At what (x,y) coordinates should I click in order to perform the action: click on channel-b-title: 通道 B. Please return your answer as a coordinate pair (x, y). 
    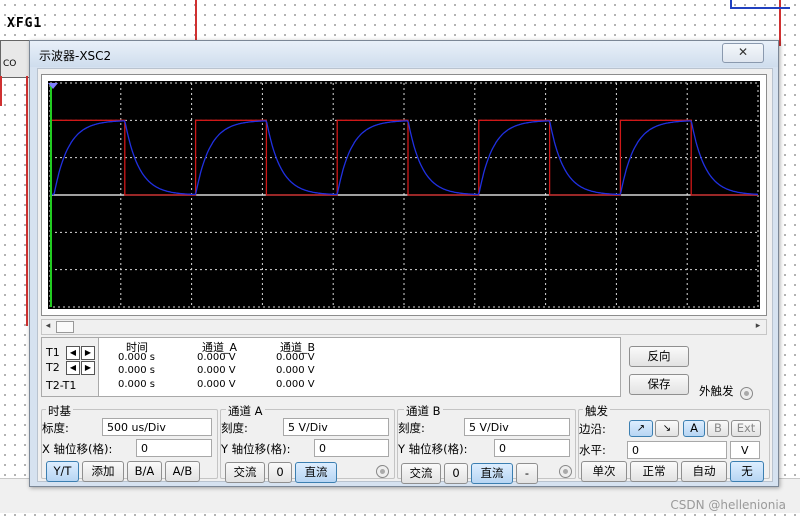
    Looking at the image, I should click on (423, 411).